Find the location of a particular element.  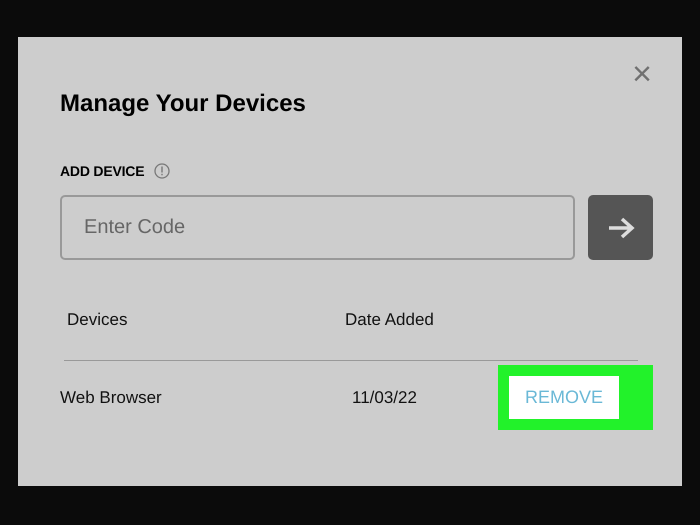

field-label: ADD DEVICE is located at coordinates (102, 171).